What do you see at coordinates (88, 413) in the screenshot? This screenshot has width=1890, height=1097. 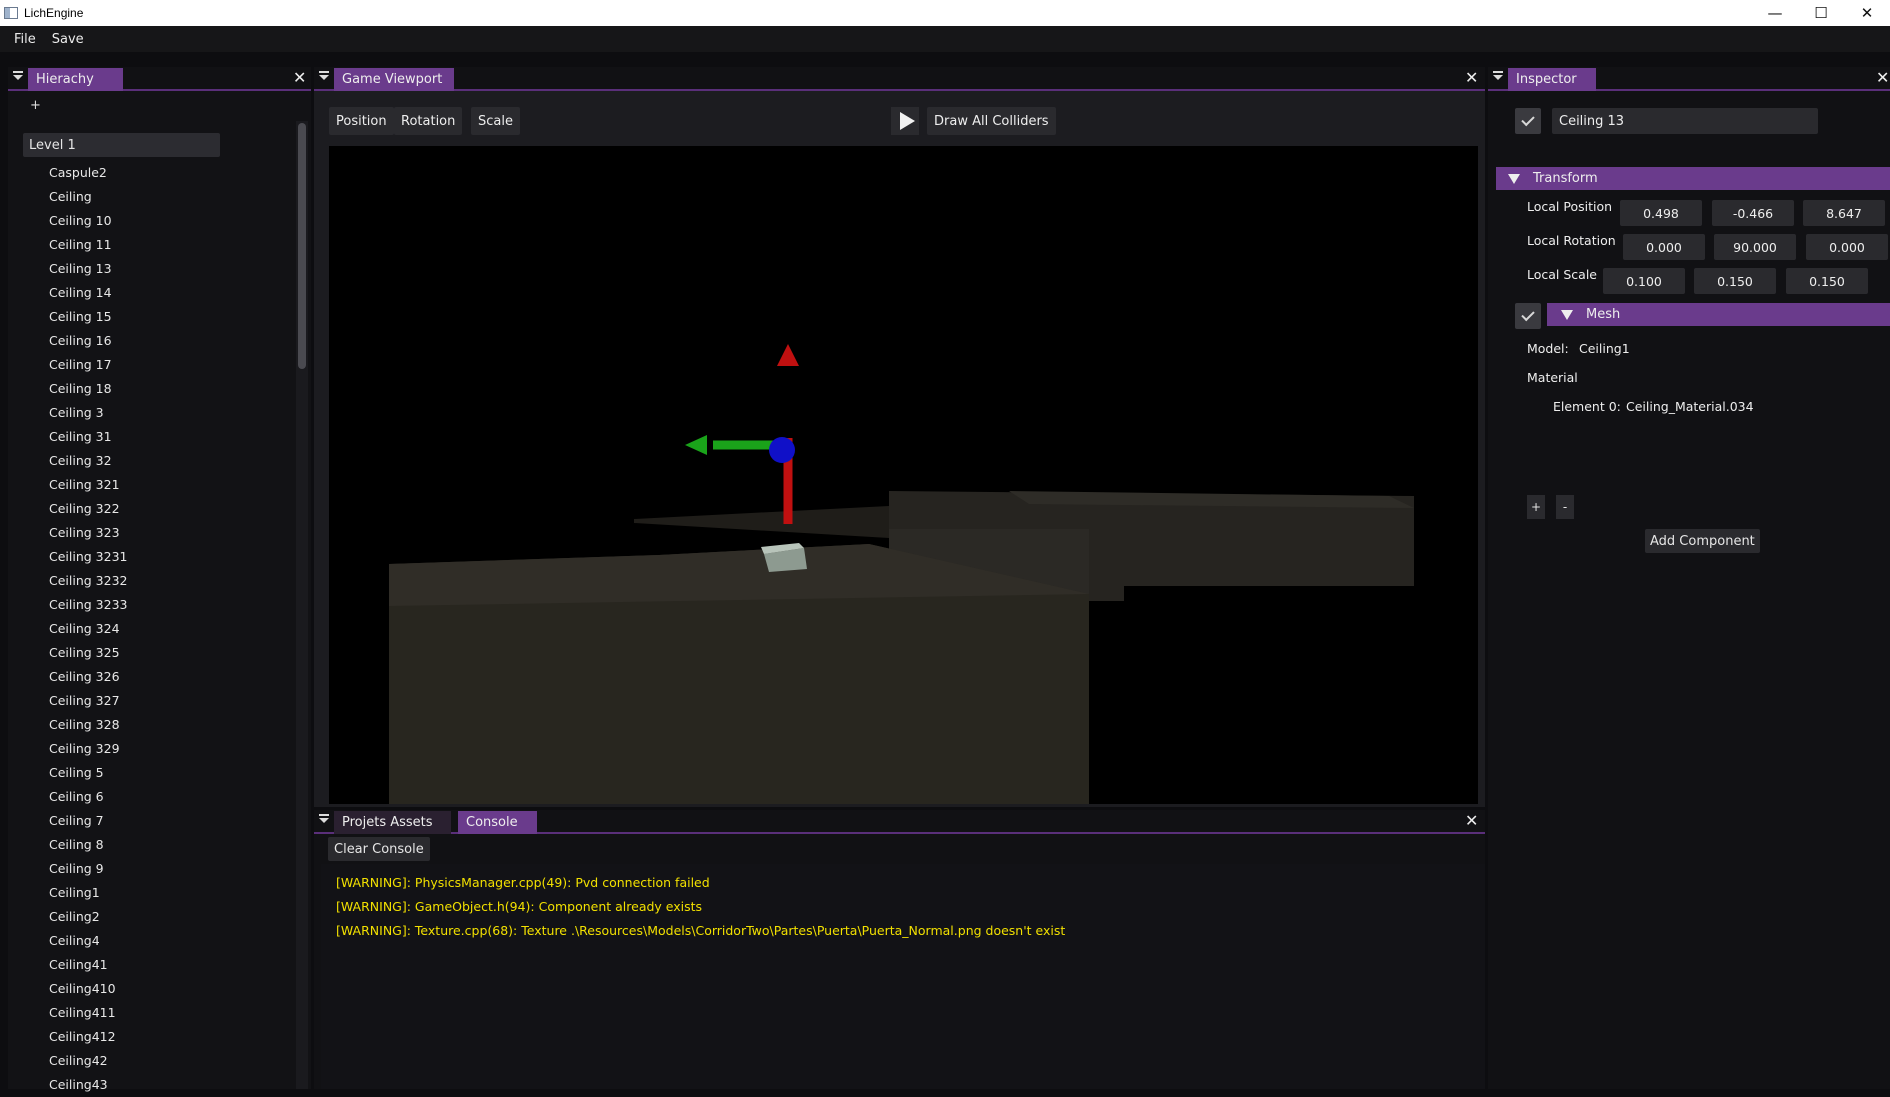 I see `hierarchy-item: Ceiling 3` at bounding box center [88, 413].